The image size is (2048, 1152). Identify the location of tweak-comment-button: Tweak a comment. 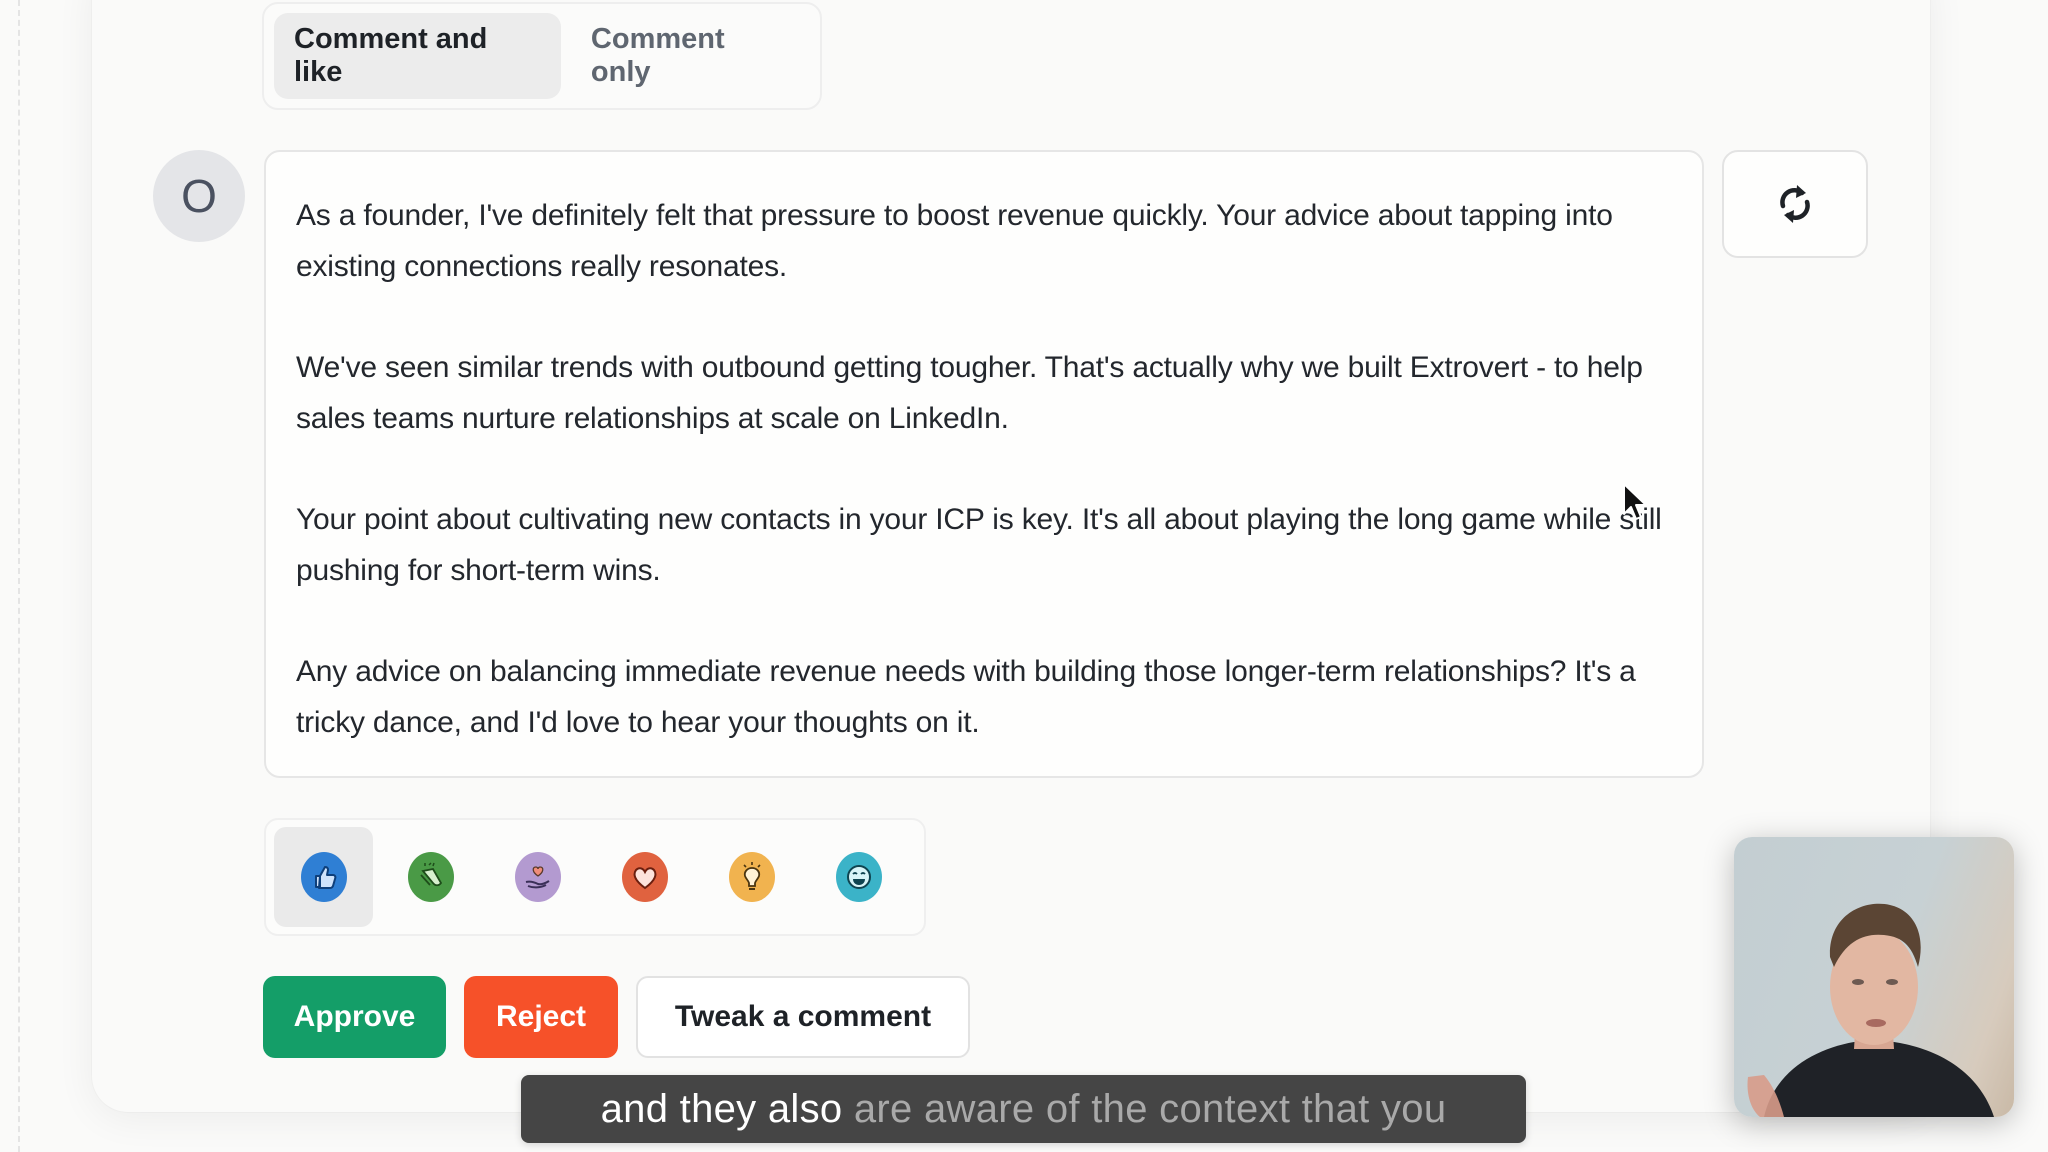
(803, 1017).